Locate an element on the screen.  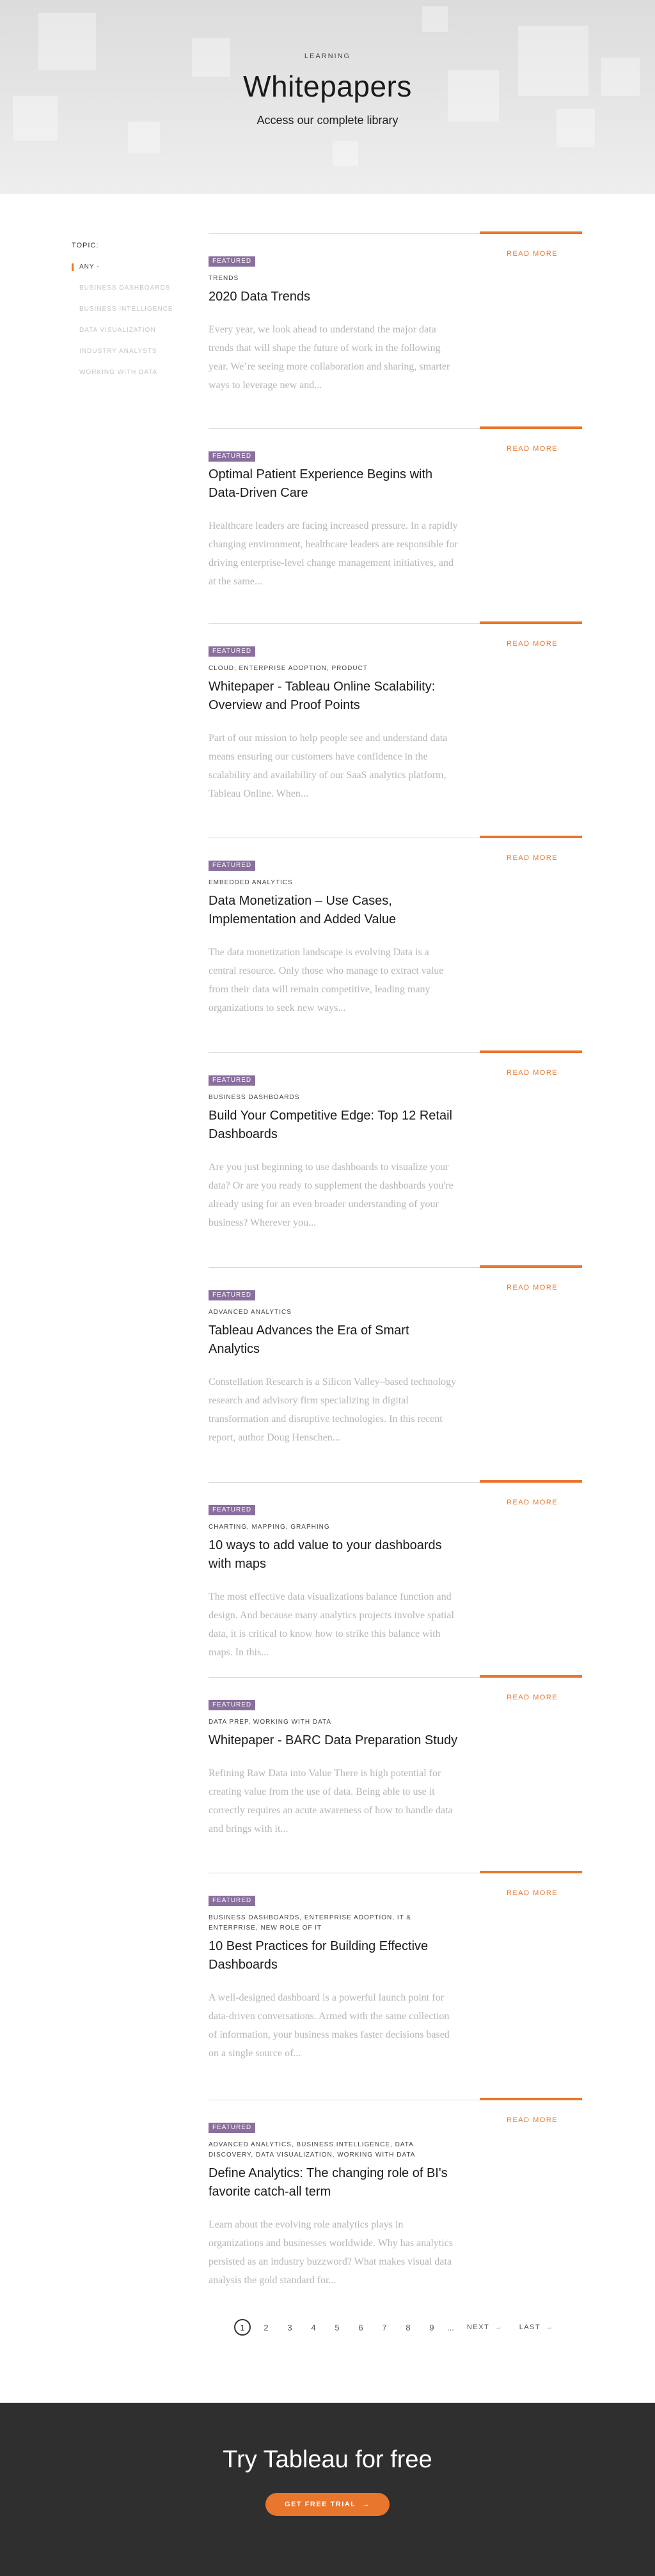
free-trial-button: Get free trial → is located at coordinates (327, 2504).